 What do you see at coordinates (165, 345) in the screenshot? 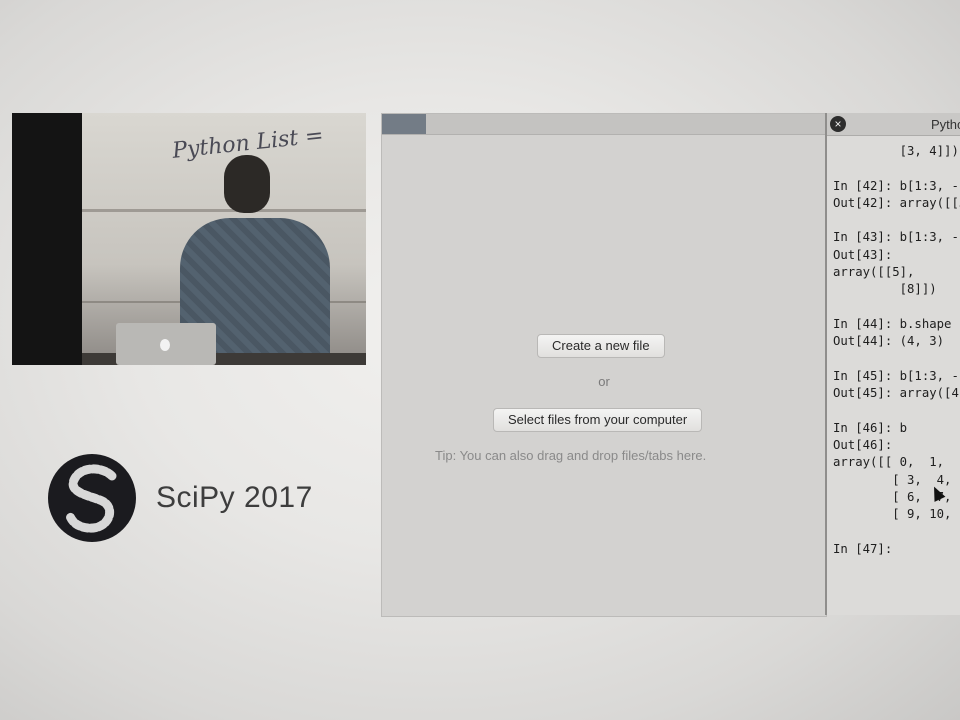
I see `apple-logo-icon` at bounding box center [165, 345].